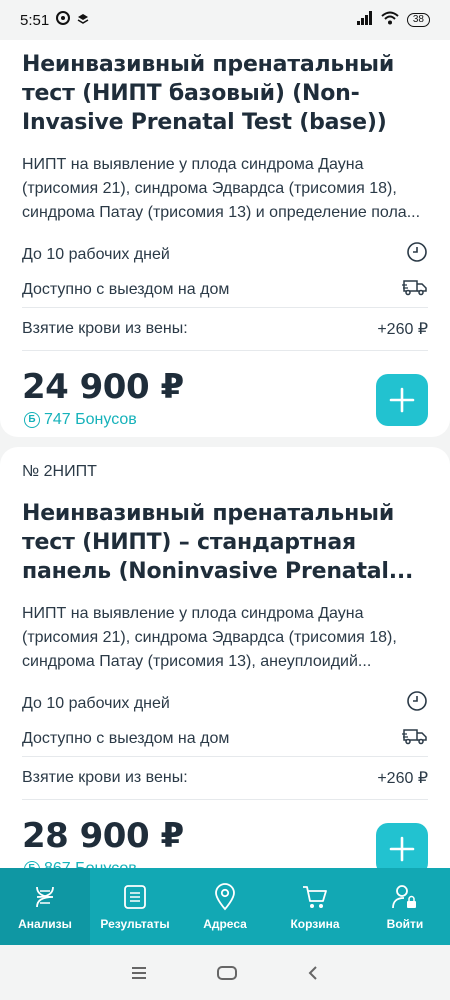 The image size is (450, 1000). I want to click on status-bar: 5:51 38, so click(225, 20).